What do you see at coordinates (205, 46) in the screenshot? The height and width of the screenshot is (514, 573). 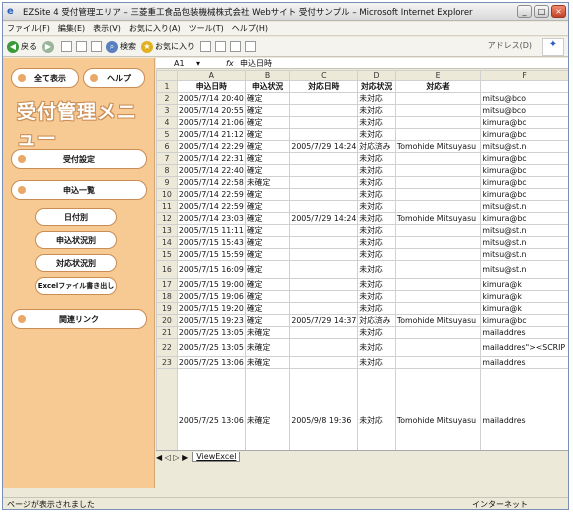 I see `history-icon` at bounding box center [205, 46].